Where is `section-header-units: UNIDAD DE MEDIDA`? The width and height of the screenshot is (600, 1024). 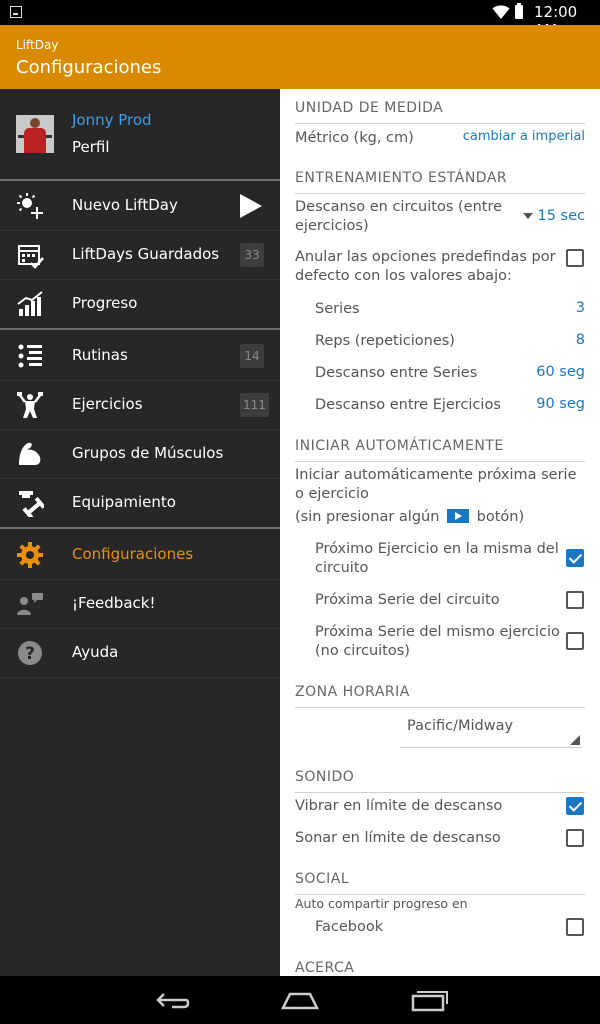 section-header-units: UNIDAD DE MEDIDA is located at coordinates (440, 112).